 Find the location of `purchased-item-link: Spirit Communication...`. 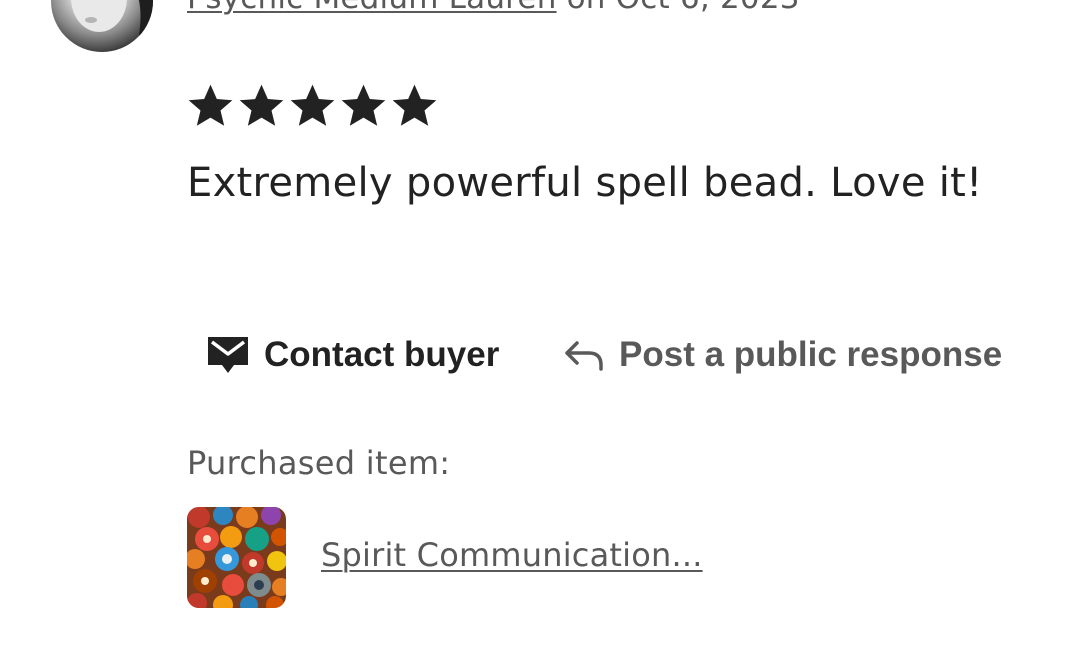

purchased-item-link: Spirit Communication... is located at coordinates (512, 555).